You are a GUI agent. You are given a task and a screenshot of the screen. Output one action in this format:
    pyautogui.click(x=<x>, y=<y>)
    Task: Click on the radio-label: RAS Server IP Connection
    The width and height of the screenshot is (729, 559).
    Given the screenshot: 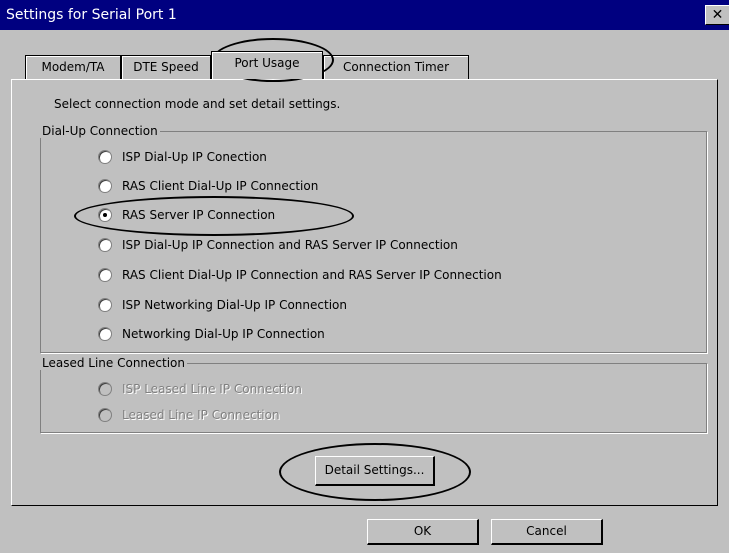 What is the action you would take?
    pyautogui.click(x=199, y=215)
    